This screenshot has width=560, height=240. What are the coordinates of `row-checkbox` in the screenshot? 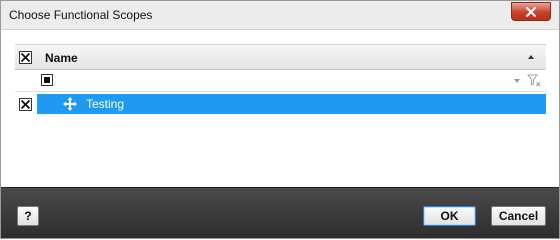 It's located at (25, 104).